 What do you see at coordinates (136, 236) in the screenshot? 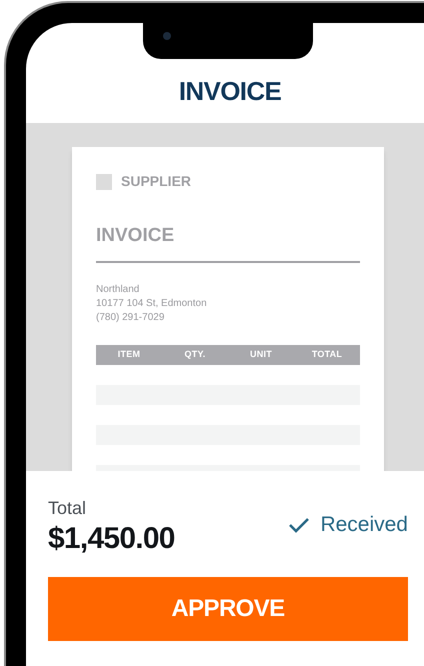
I see `document-title: INVOICE` at bounding box center [136, 236].